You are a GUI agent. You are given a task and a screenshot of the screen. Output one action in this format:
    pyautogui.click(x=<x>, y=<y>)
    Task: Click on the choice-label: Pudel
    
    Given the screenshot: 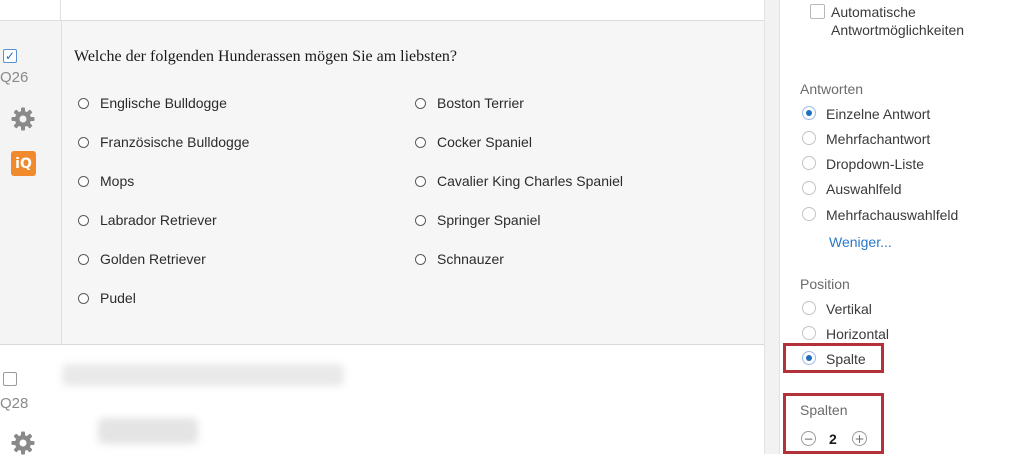 What is the action you would take?
    pyautogui.click(x=118, y=298)
    